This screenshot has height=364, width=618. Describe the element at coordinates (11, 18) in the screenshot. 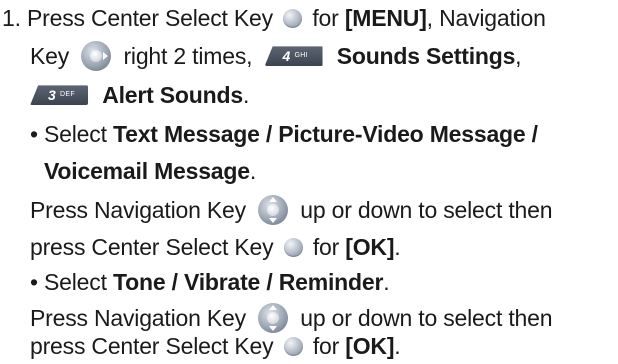

I see `step-number: 1.` at that location.